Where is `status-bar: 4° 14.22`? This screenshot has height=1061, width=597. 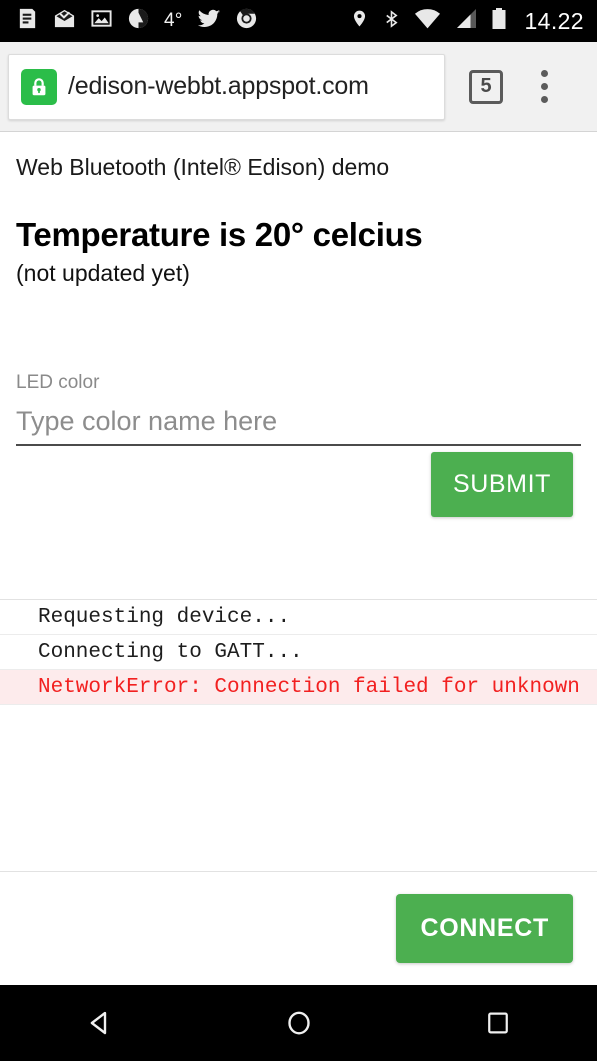 status-bar: 4° 14.22 is located at coordinates (298, 21).